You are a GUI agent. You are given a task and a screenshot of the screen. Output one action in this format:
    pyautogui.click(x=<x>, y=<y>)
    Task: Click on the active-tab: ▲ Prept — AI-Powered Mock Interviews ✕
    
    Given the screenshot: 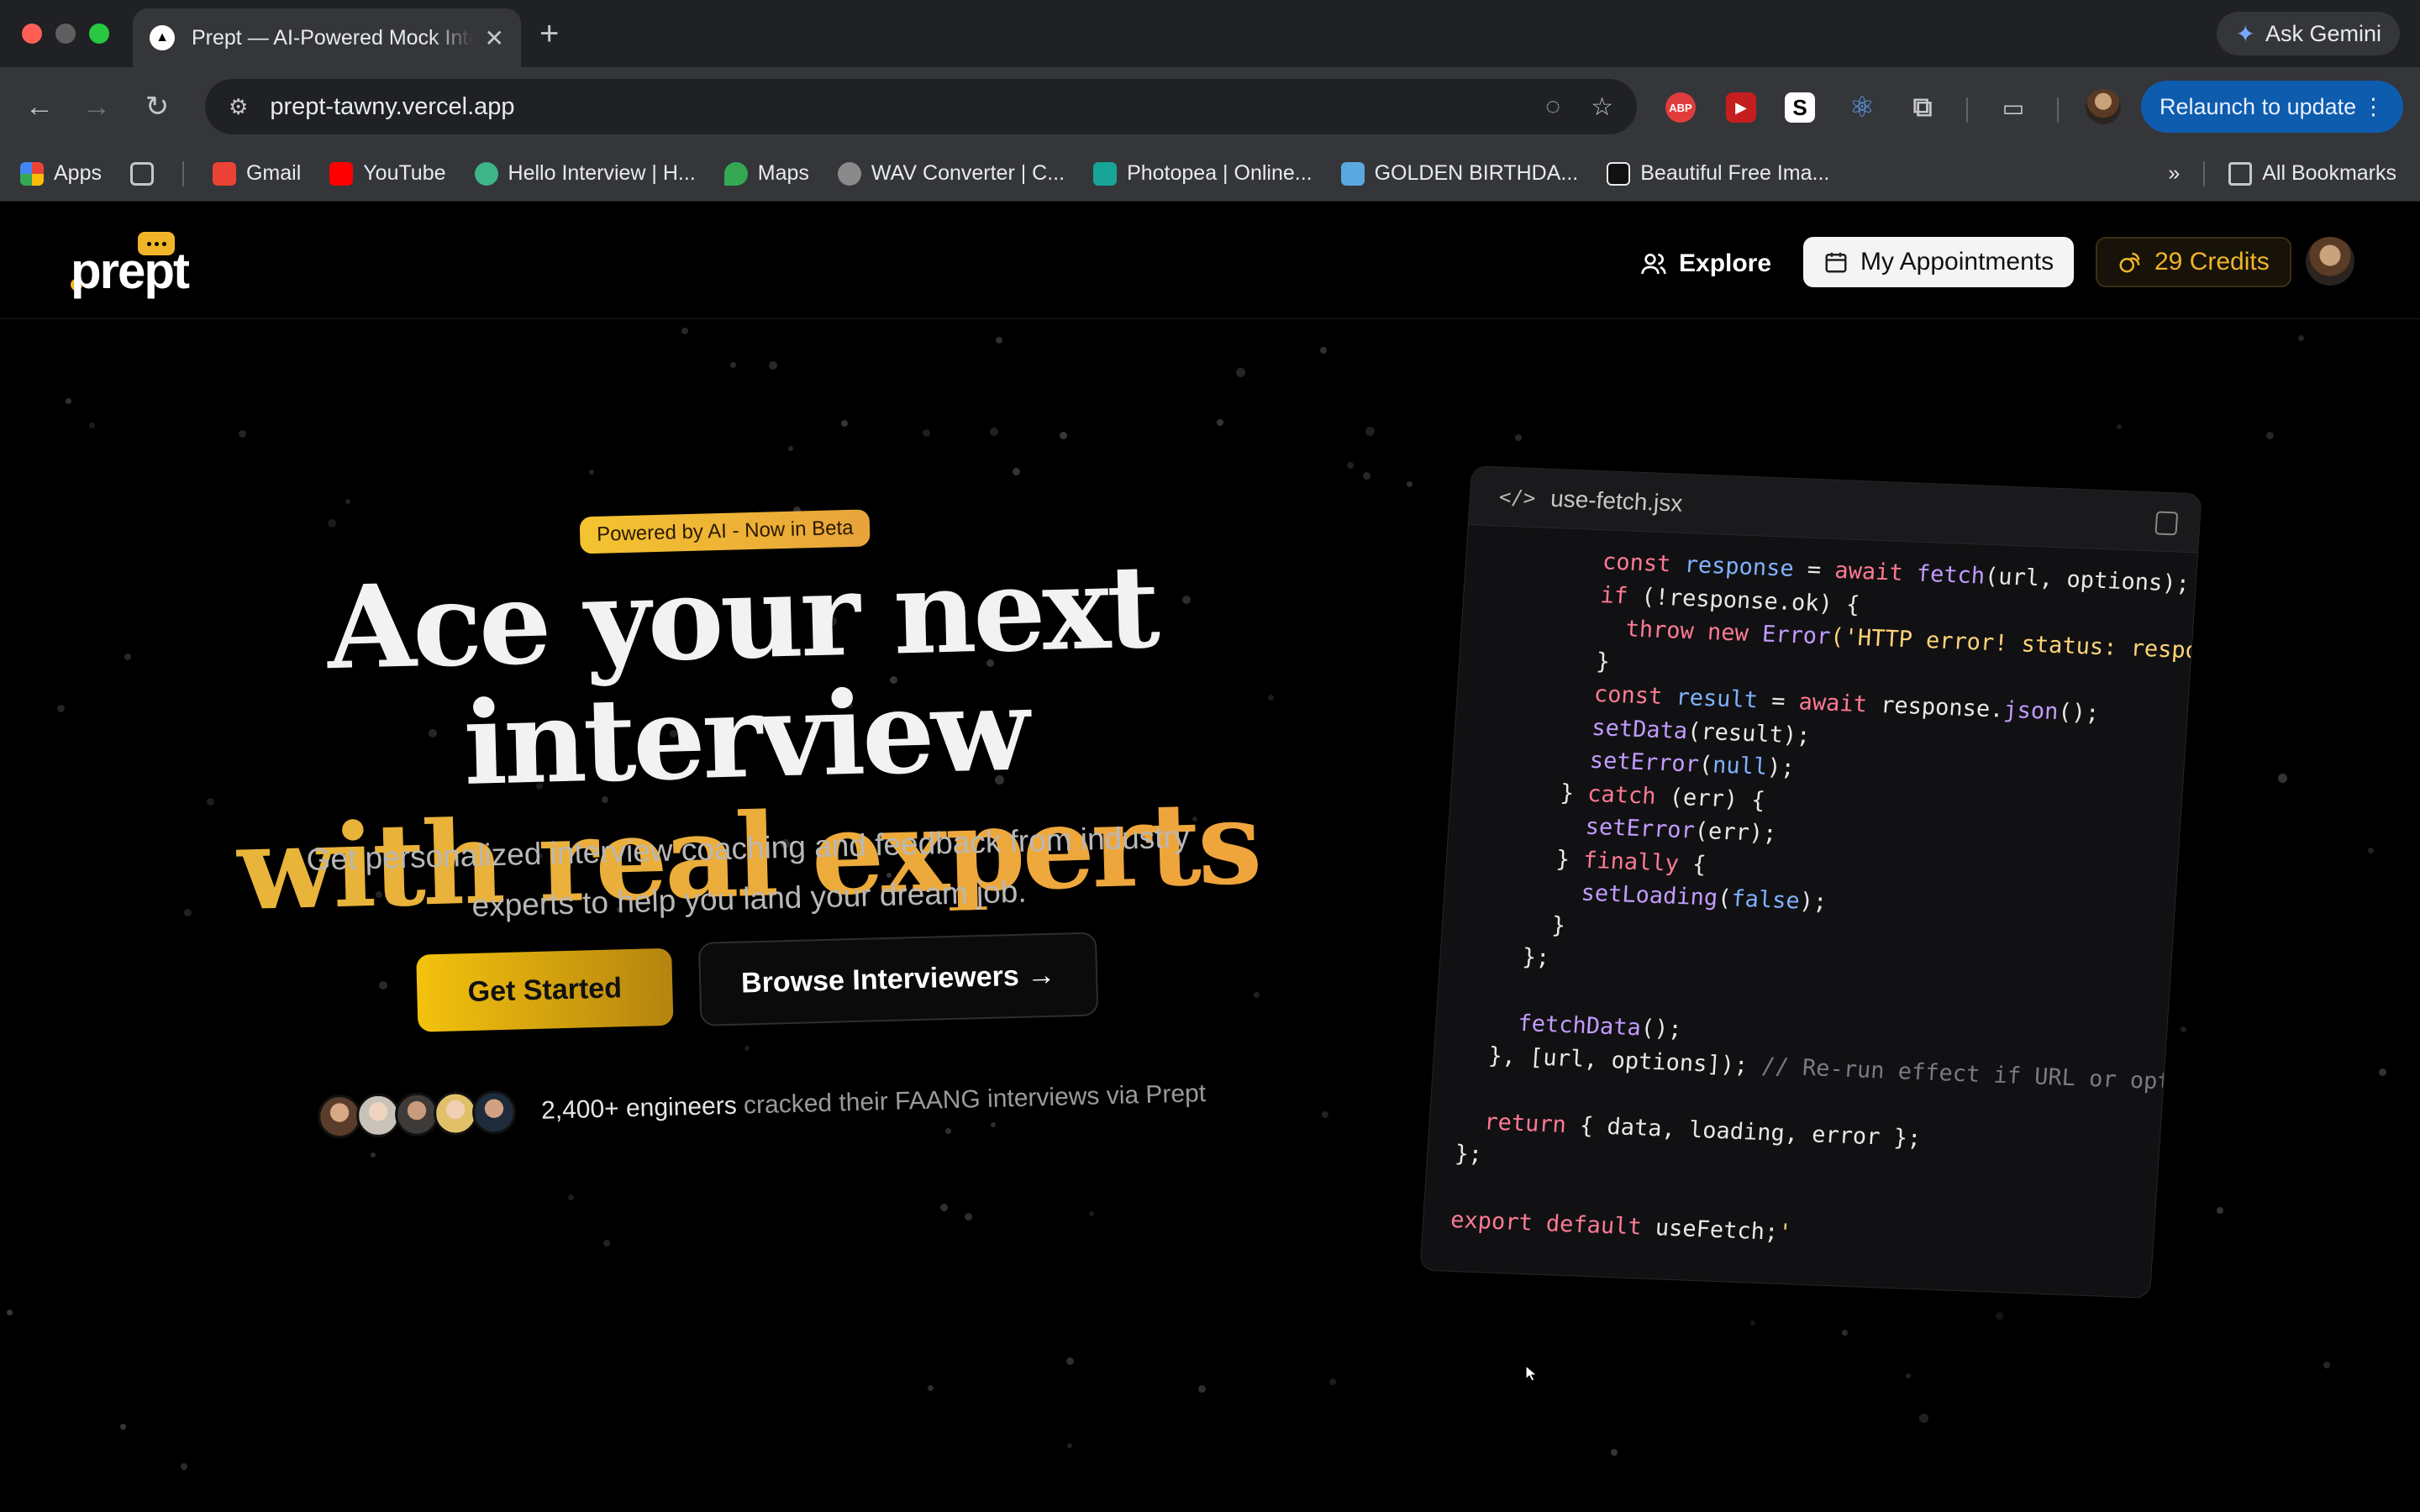 What is the action you would take?
    pyautogui.click(x=327, y=37)
    